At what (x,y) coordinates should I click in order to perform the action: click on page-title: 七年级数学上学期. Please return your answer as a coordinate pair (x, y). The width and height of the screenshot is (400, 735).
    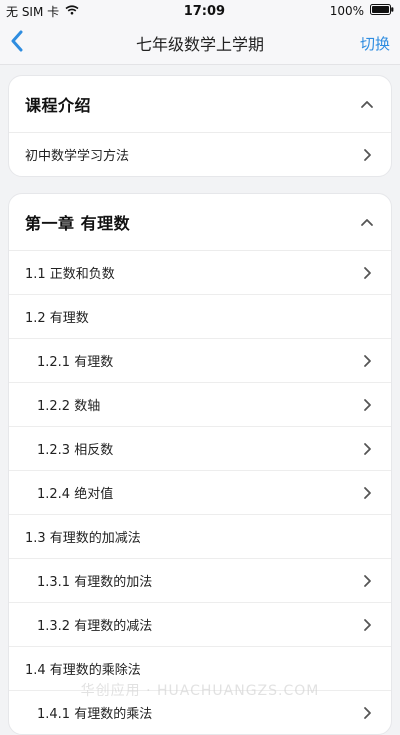
    Looking at the image, I should click on (199, 44).